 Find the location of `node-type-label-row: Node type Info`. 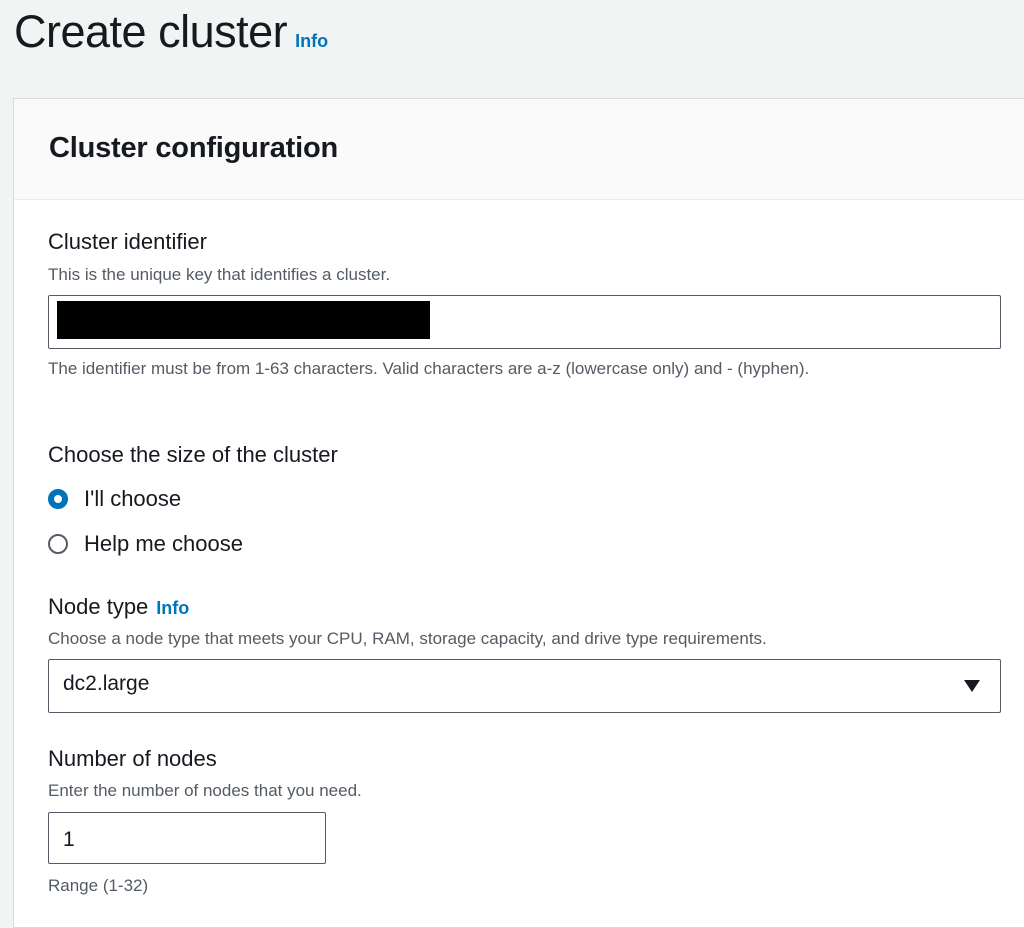

node-type-label-row: Node type Info is located at coordinates (118, 607).